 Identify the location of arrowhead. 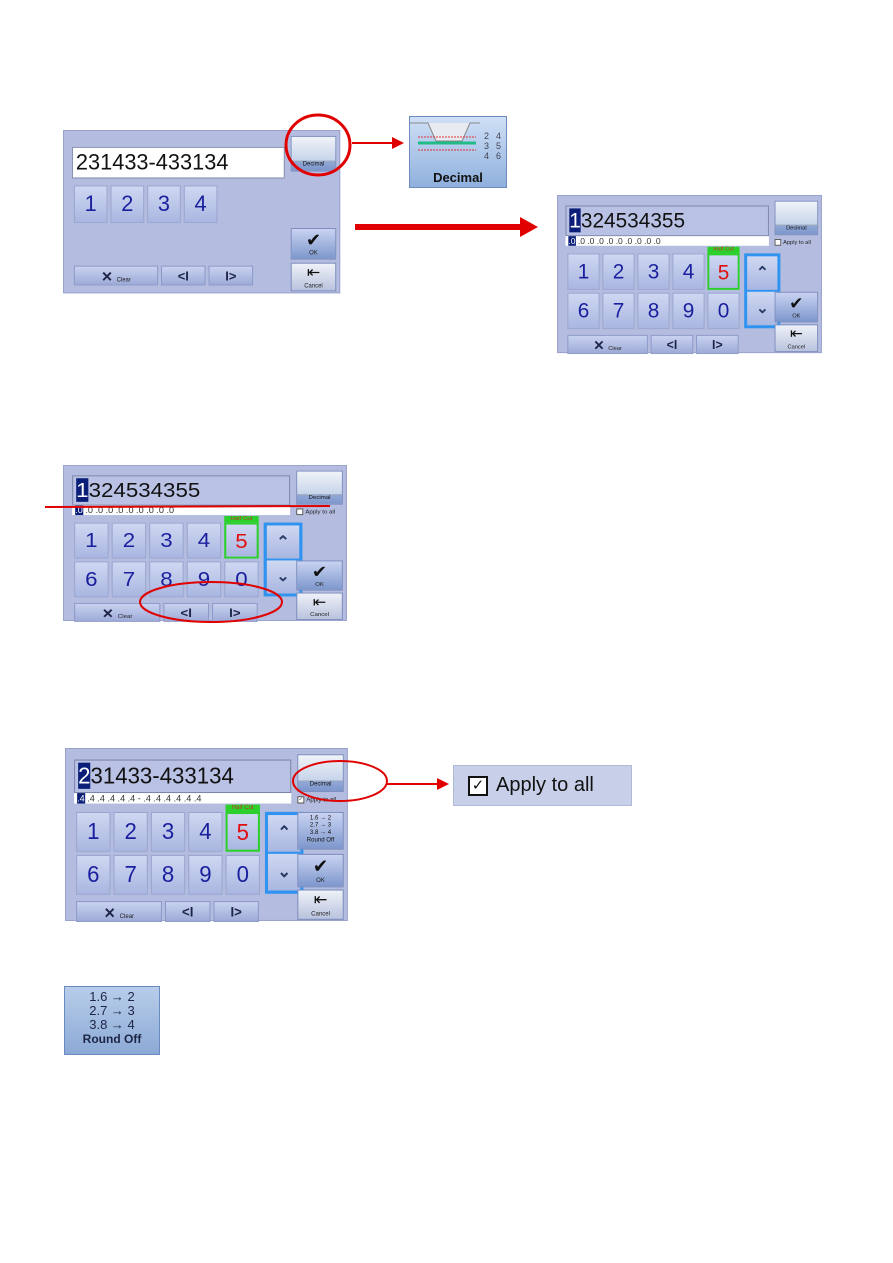
(529, 227).